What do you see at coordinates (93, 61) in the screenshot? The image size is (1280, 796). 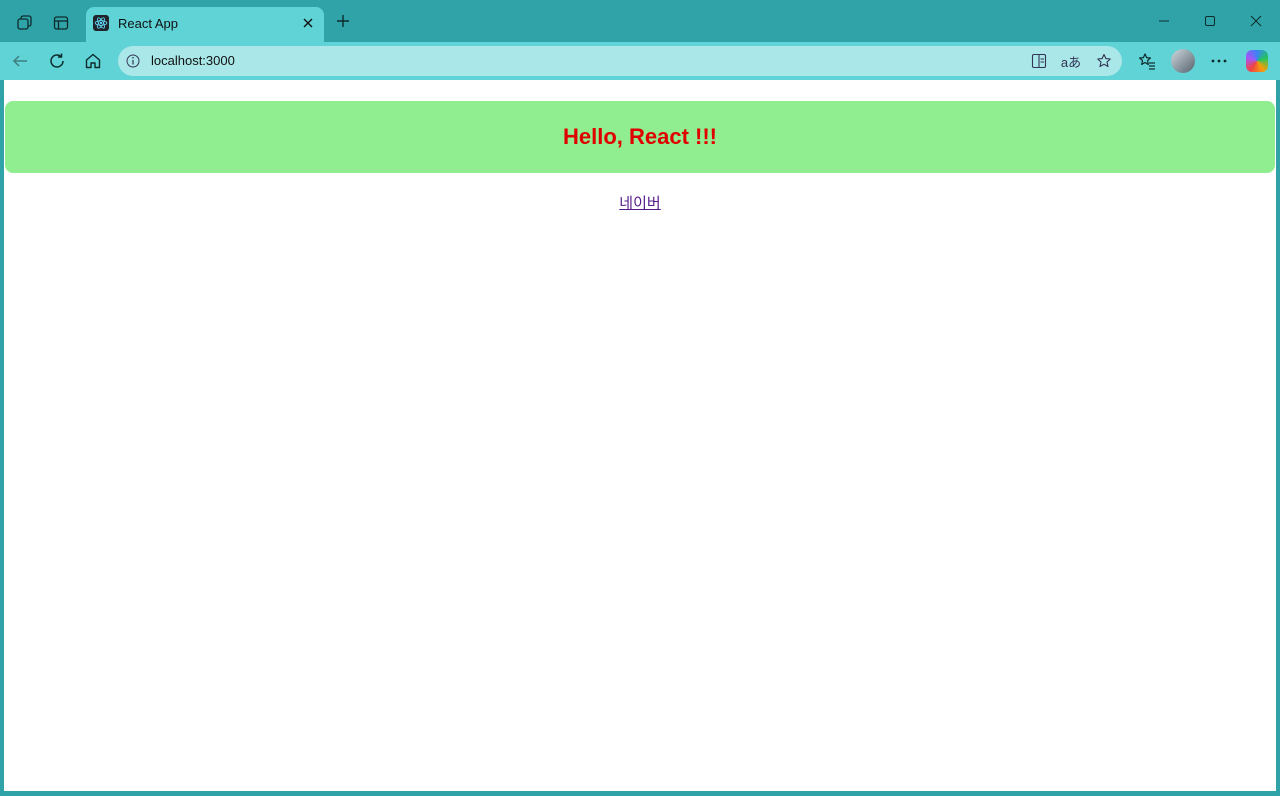 I see `home-icon` at bounding box center [93, 61].